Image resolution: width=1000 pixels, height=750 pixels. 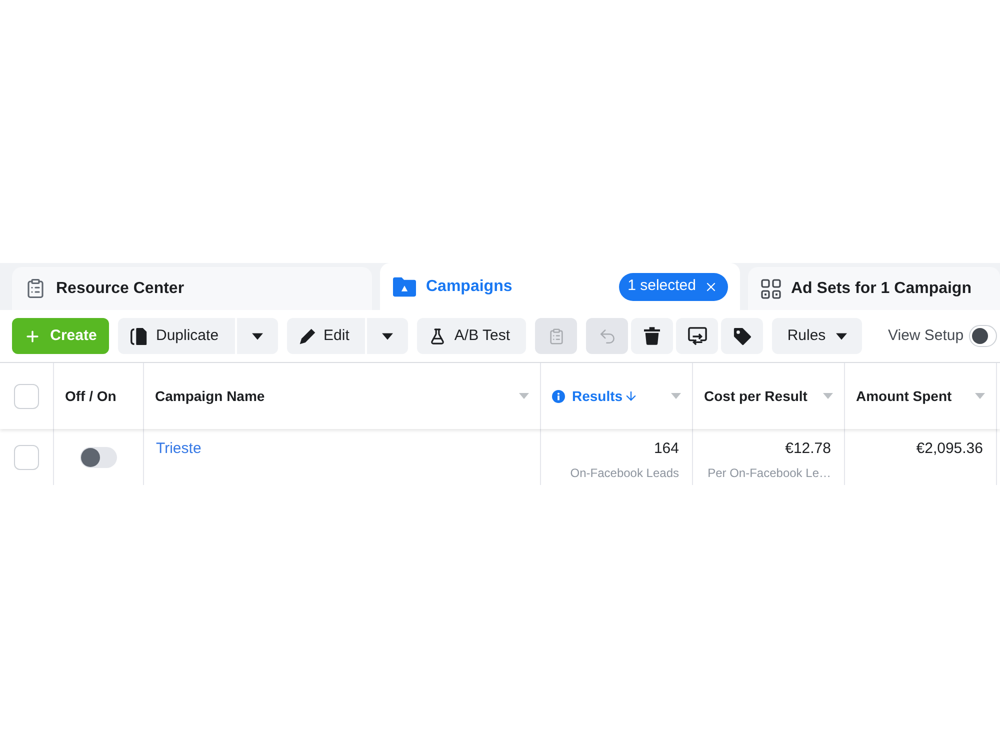 I want to click on metric-value: €2,095.36, so click(x=949, y=449).